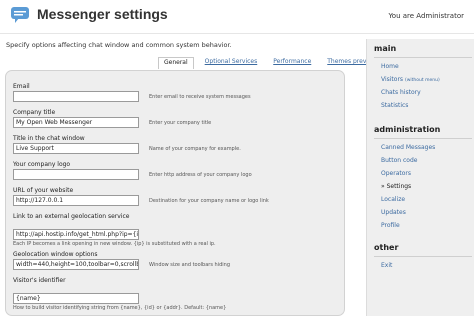 Image resolution: width=474 pixels, height=316 pixels. What do you see at coordinates (422, 80) in the screenshot?
I see `sidebar-item-visitors-note: (without menu)` at bounding box center [422, 80].